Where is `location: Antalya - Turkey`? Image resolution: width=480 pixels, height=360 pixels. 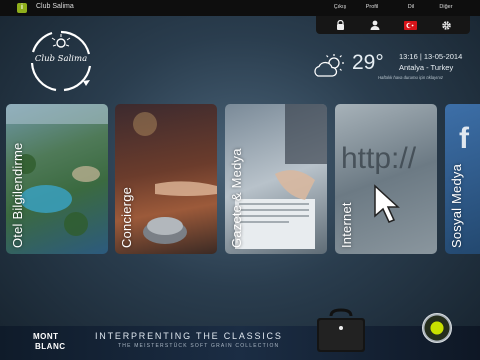 location: Antalya - Turkey is located at coordinates (426, 67).